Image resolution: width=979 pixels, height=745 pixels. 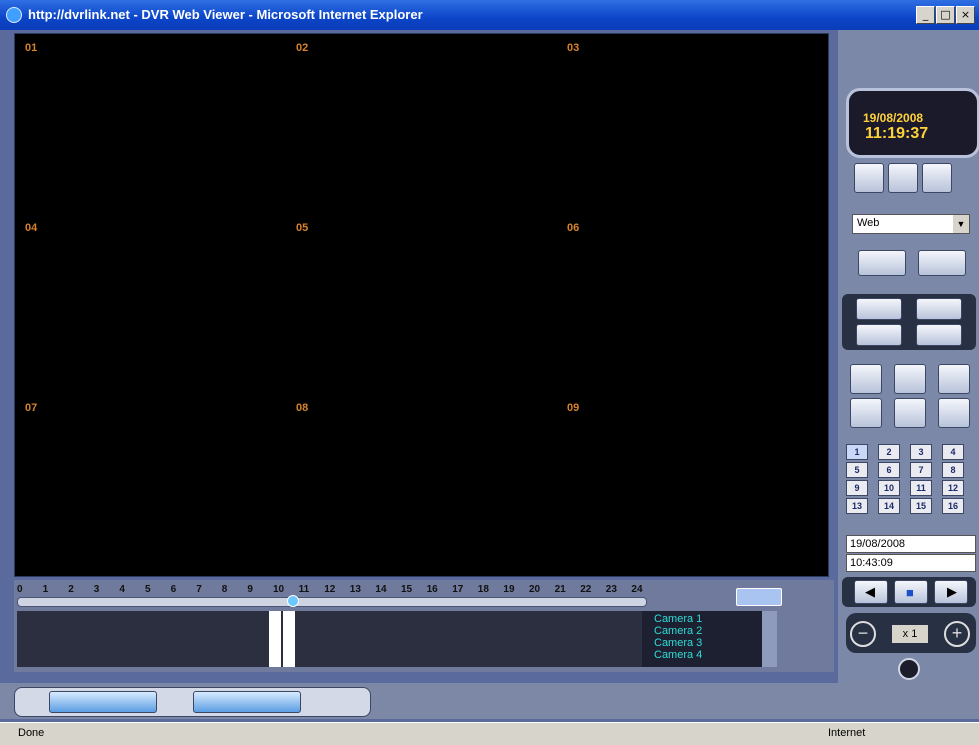 I want to click on hour-label: 7, so click(x=199, y=589).